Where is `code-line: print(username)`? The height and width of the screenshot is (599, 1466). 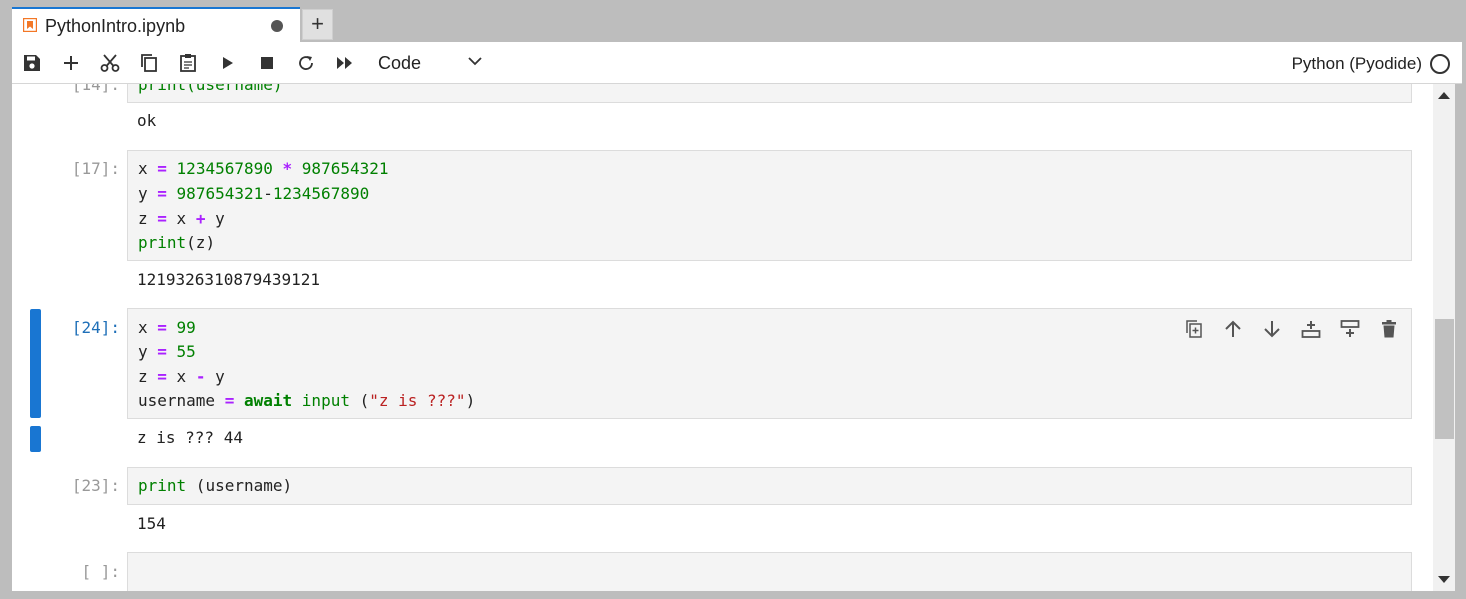
code-line: print(username) is located at coordinates (210, 89).